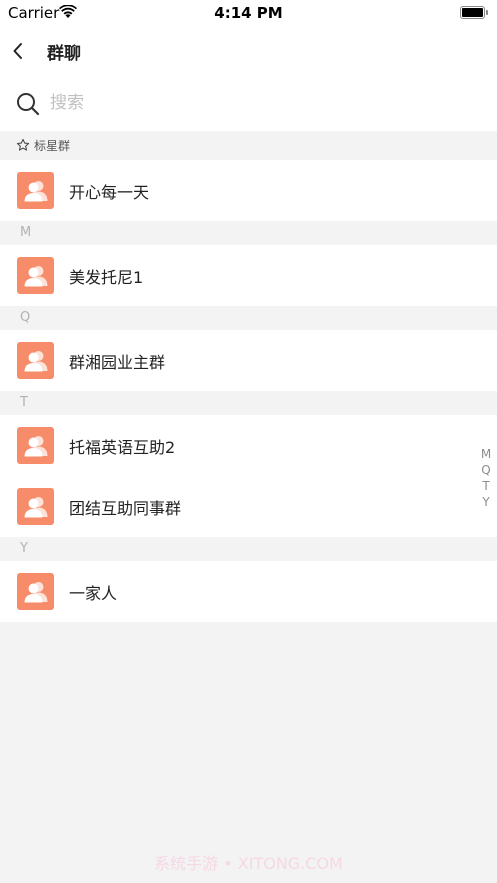 This screenshot has width=497, height=883. What do you see at coordinates (486, 502) in the screenshot?
I see `index-letter-y: Y` at bounding box center [486, 502].